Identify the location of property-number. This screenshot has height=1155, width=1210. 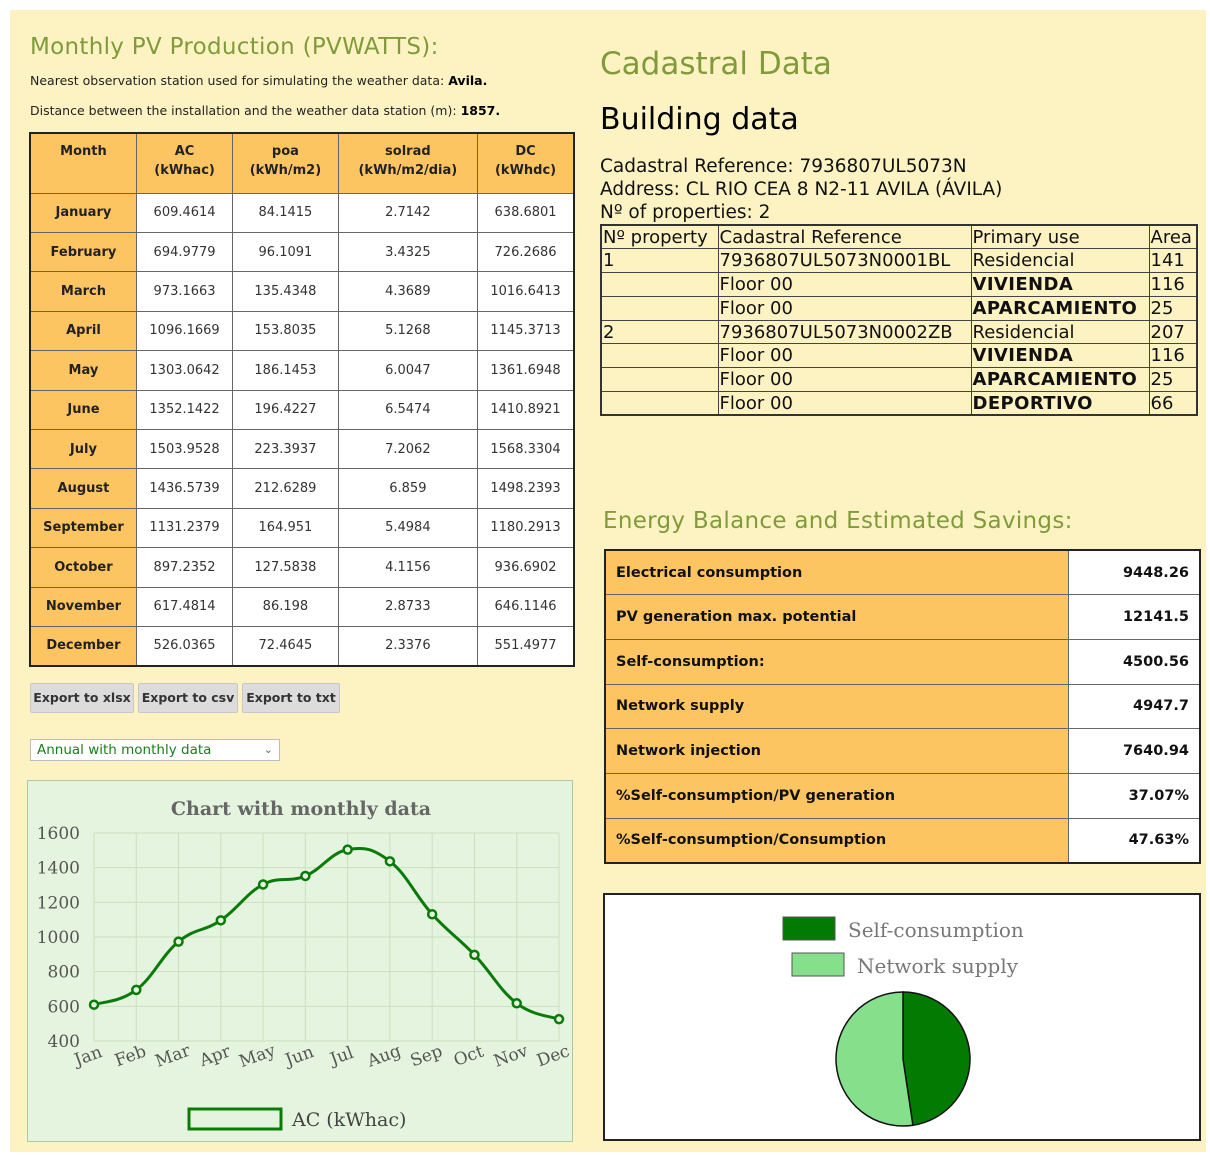
(659, 284).